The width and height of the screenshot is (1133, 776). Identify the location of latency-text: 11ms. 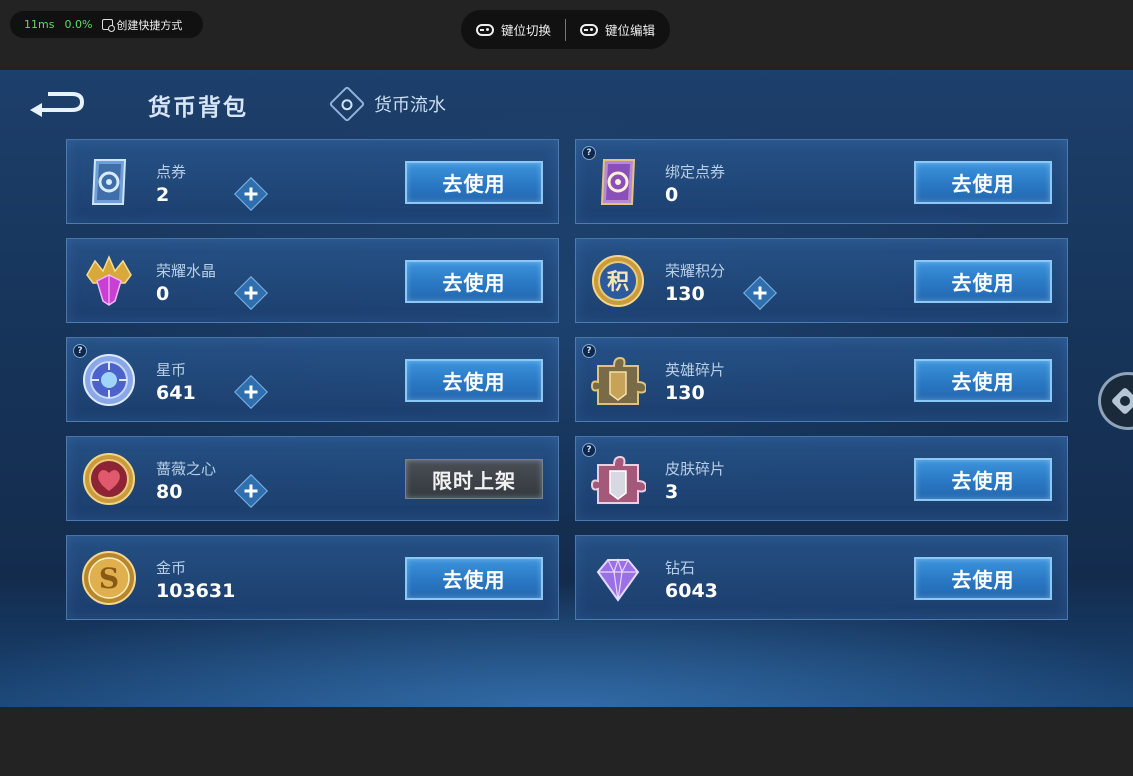
(39, 24).